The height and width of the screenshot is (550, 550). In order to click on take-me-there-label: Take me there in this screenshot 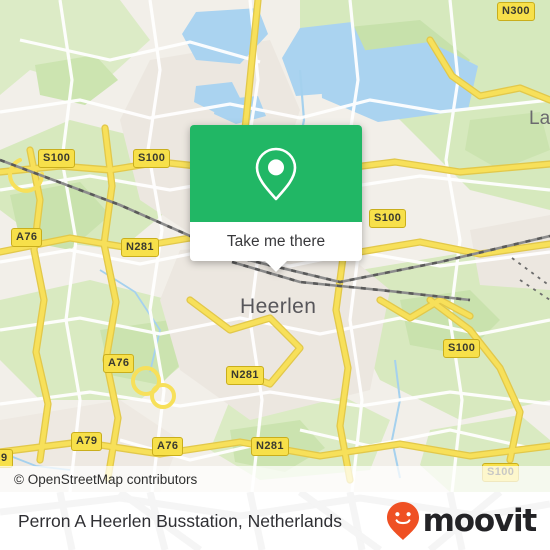, I will do `click(276, 241)`.